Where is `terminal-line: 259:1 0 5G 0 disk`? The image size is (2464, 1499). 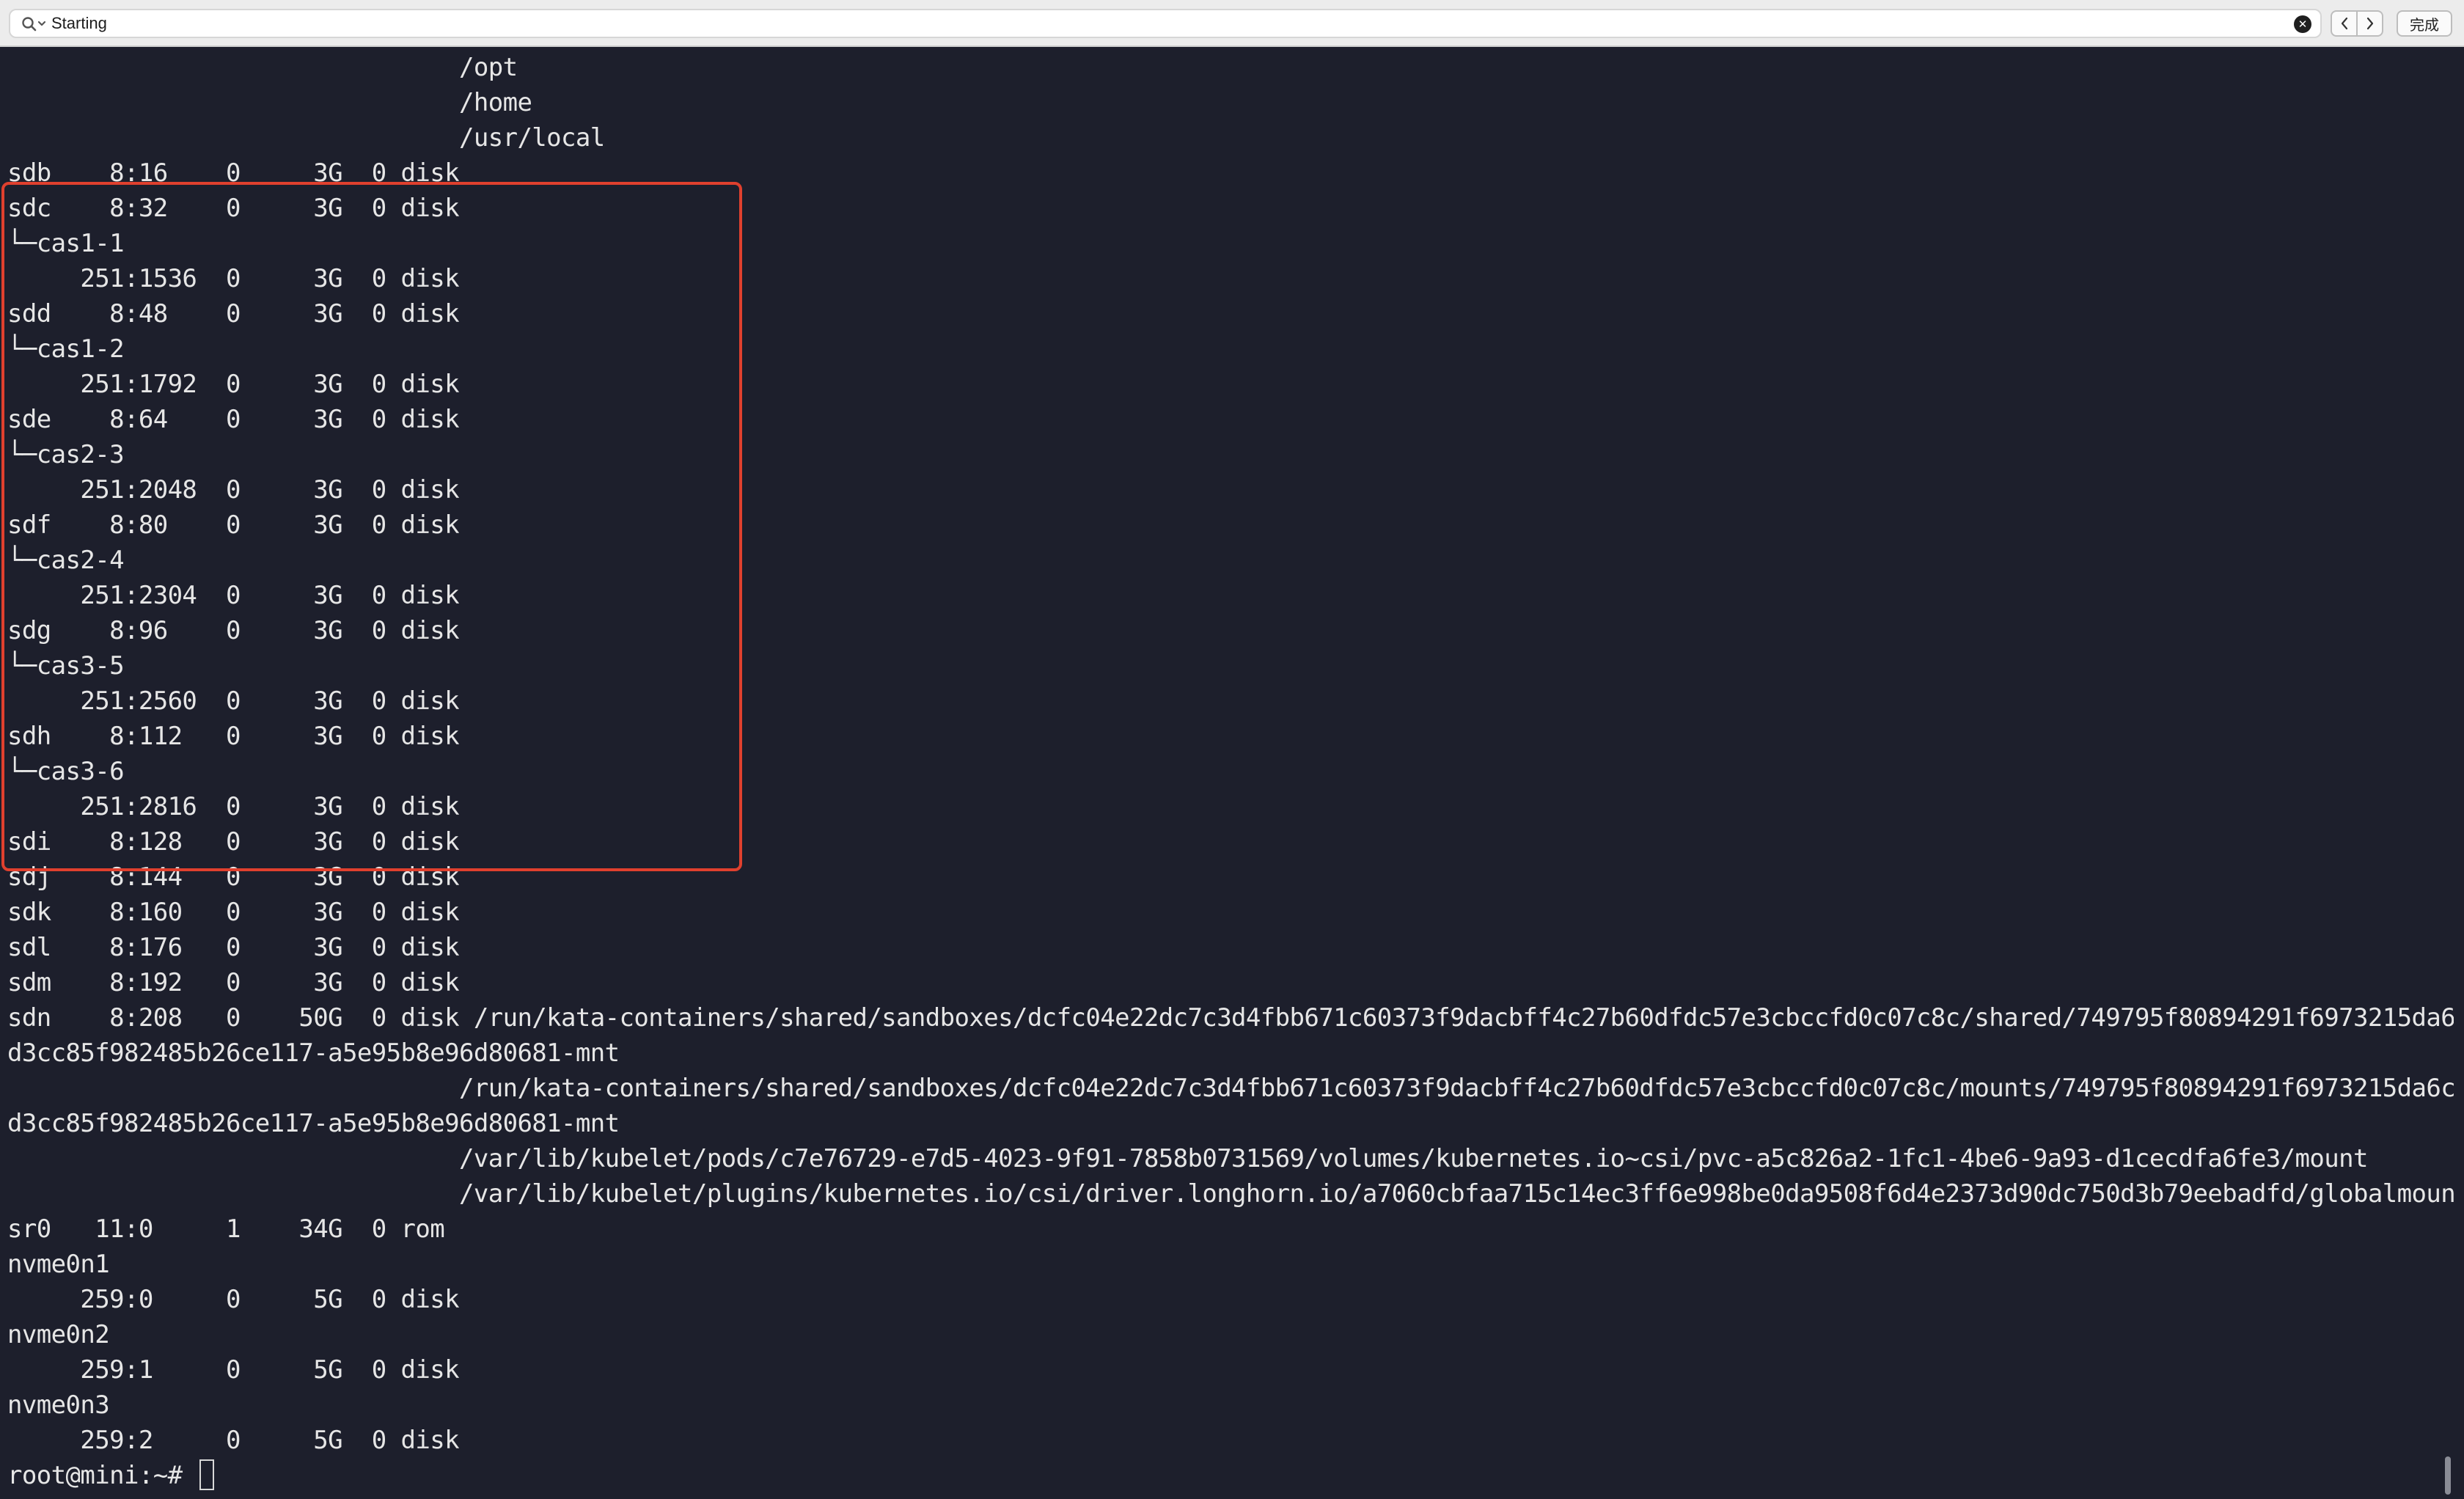 terminal-line: 259:1 0 5G 0 disk is located at coordinates (233, 1370).